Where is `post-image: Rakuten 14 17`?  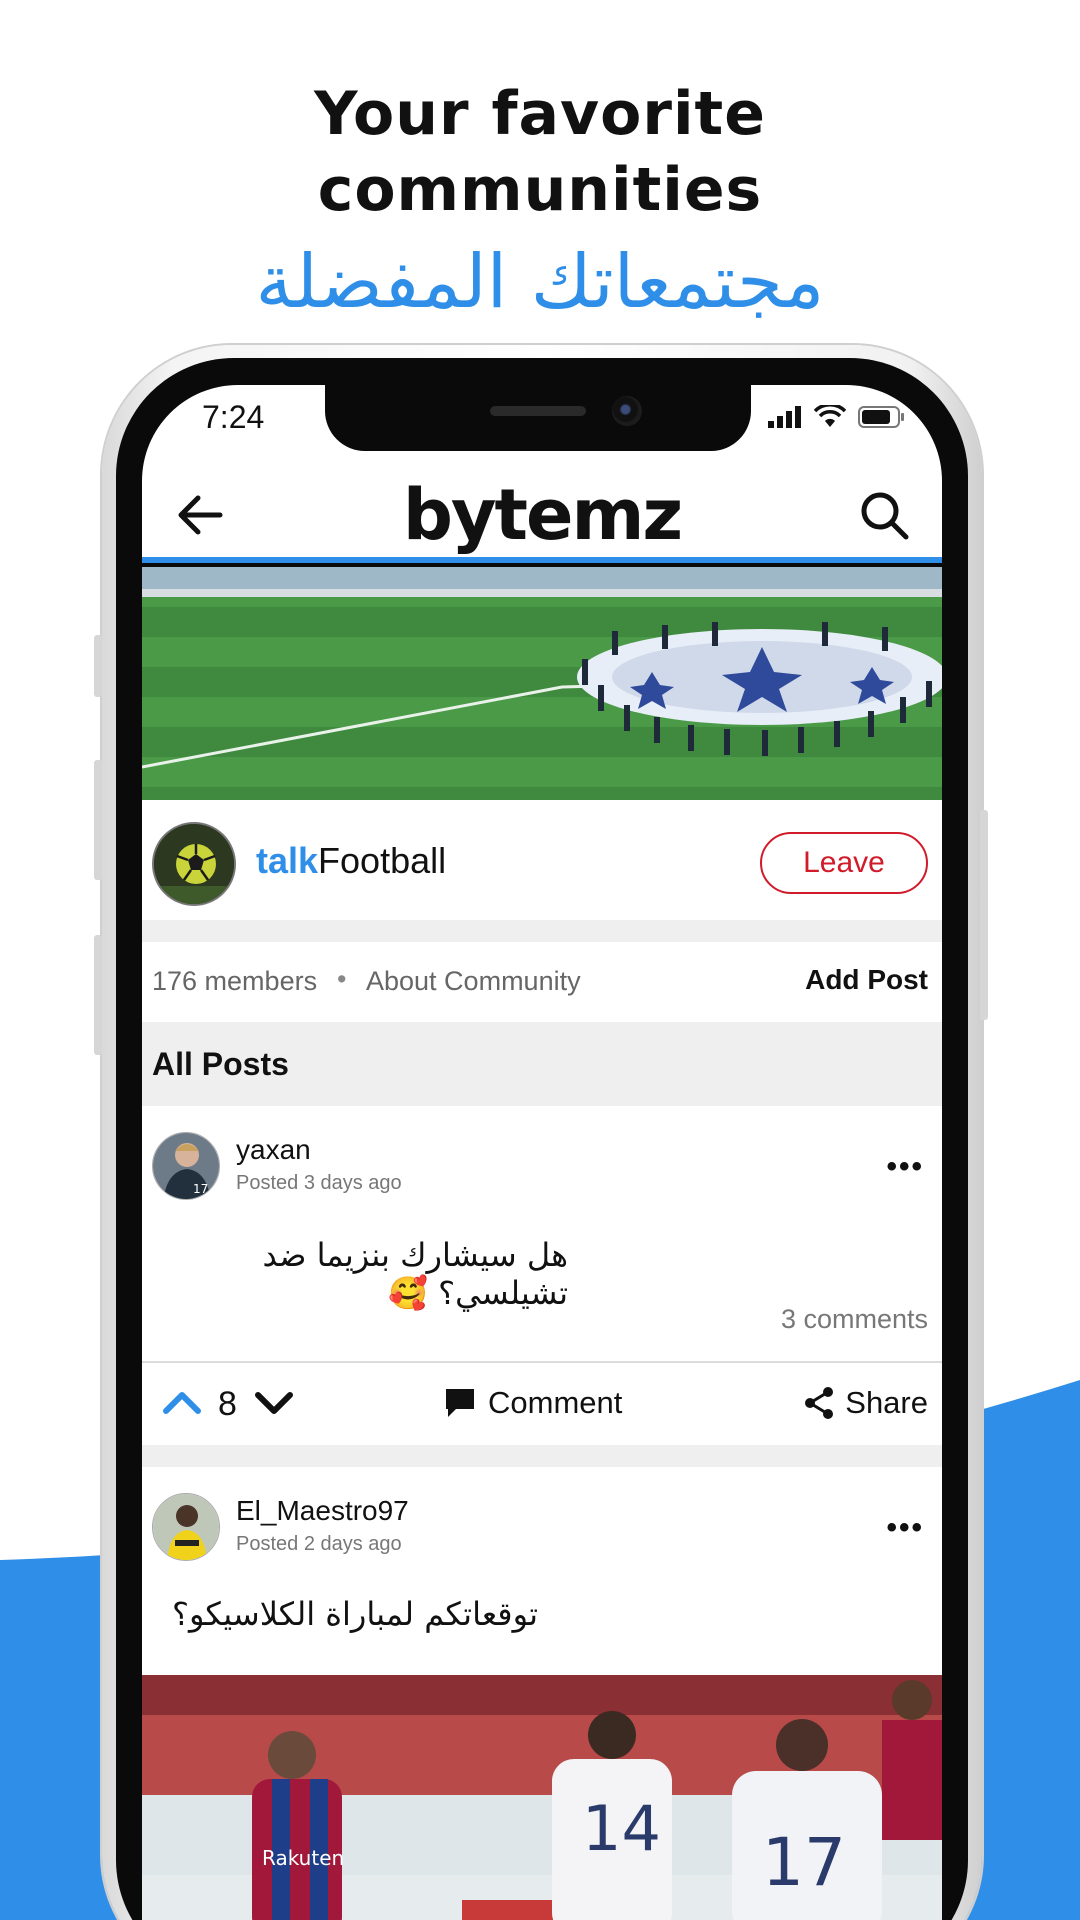 post-image: Rakuten 14 17 is located at coordinates (542, 1797).